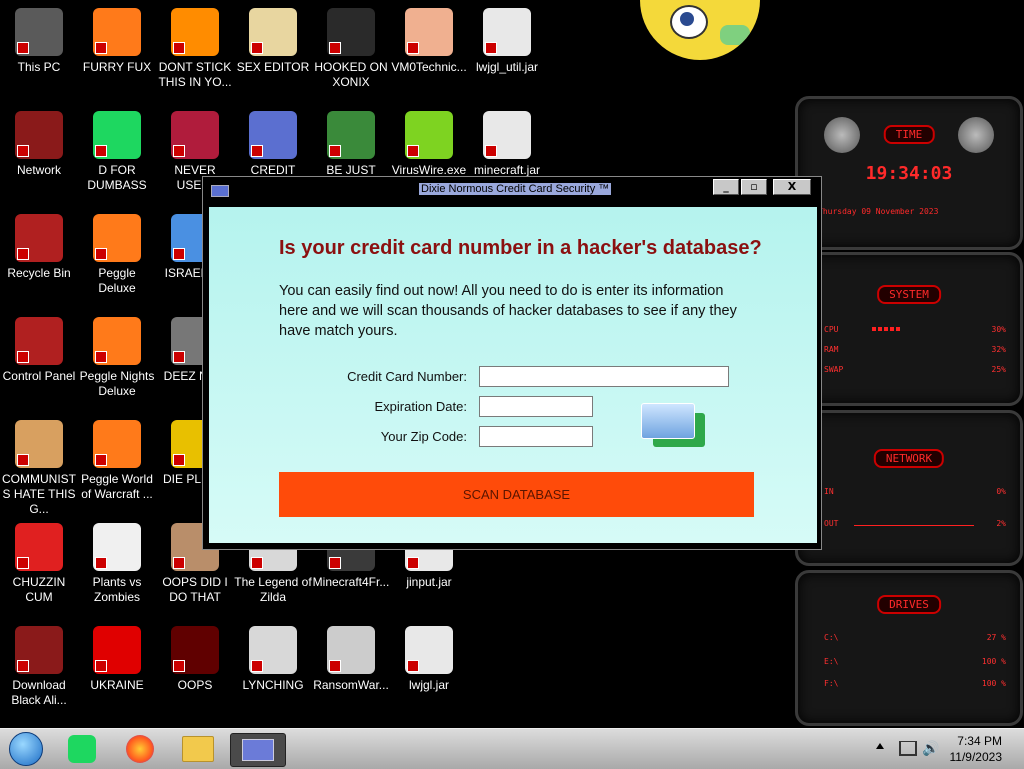 The width and height of the screenshot is (1024, 769). I want to click on show-hidden-icons-icon, so click(880, 746).